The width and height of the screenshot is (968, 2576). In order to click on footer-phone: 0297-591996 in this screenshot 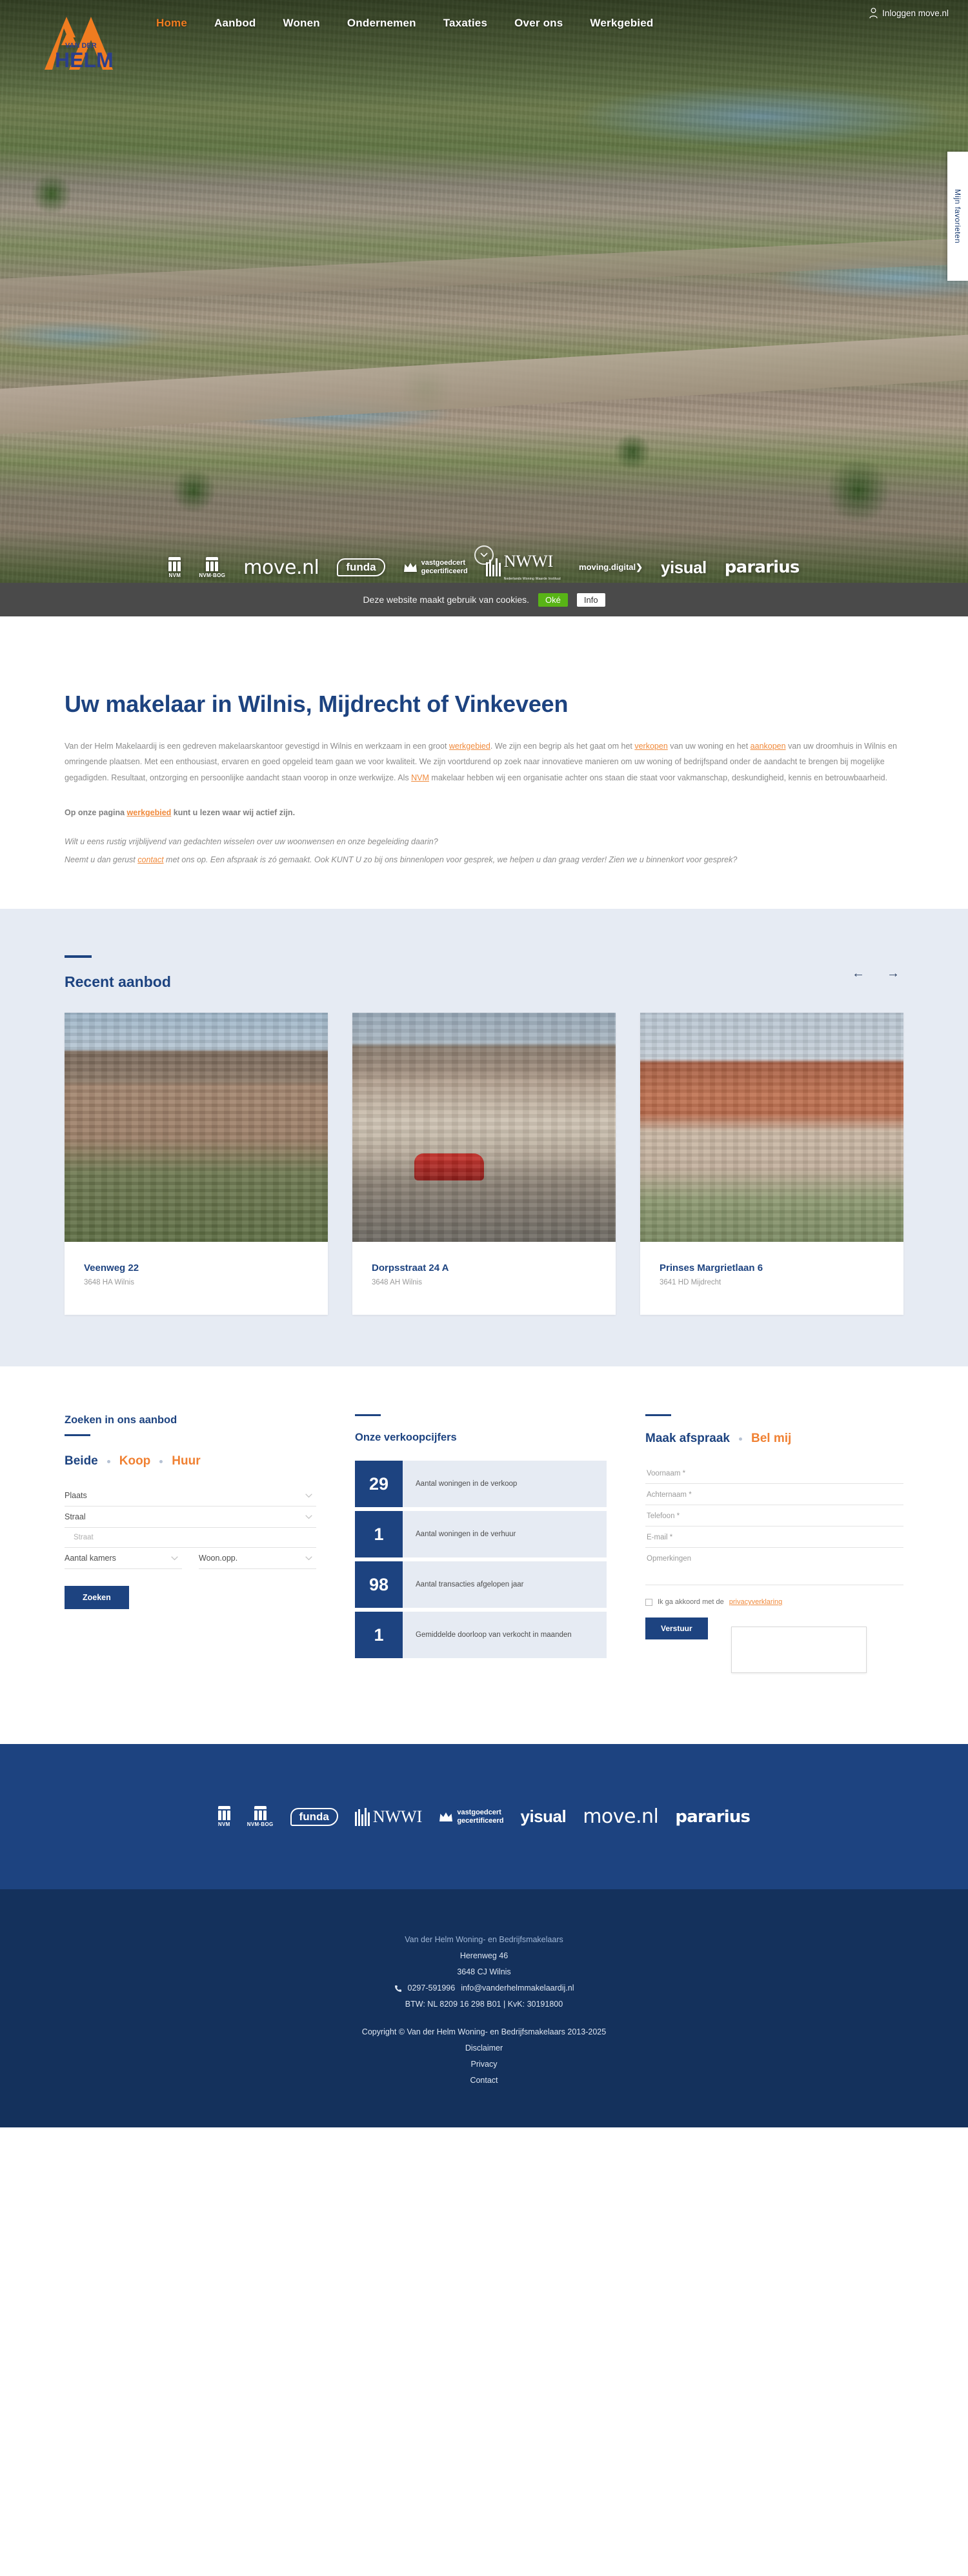, I will do `click(432, 1988)`.